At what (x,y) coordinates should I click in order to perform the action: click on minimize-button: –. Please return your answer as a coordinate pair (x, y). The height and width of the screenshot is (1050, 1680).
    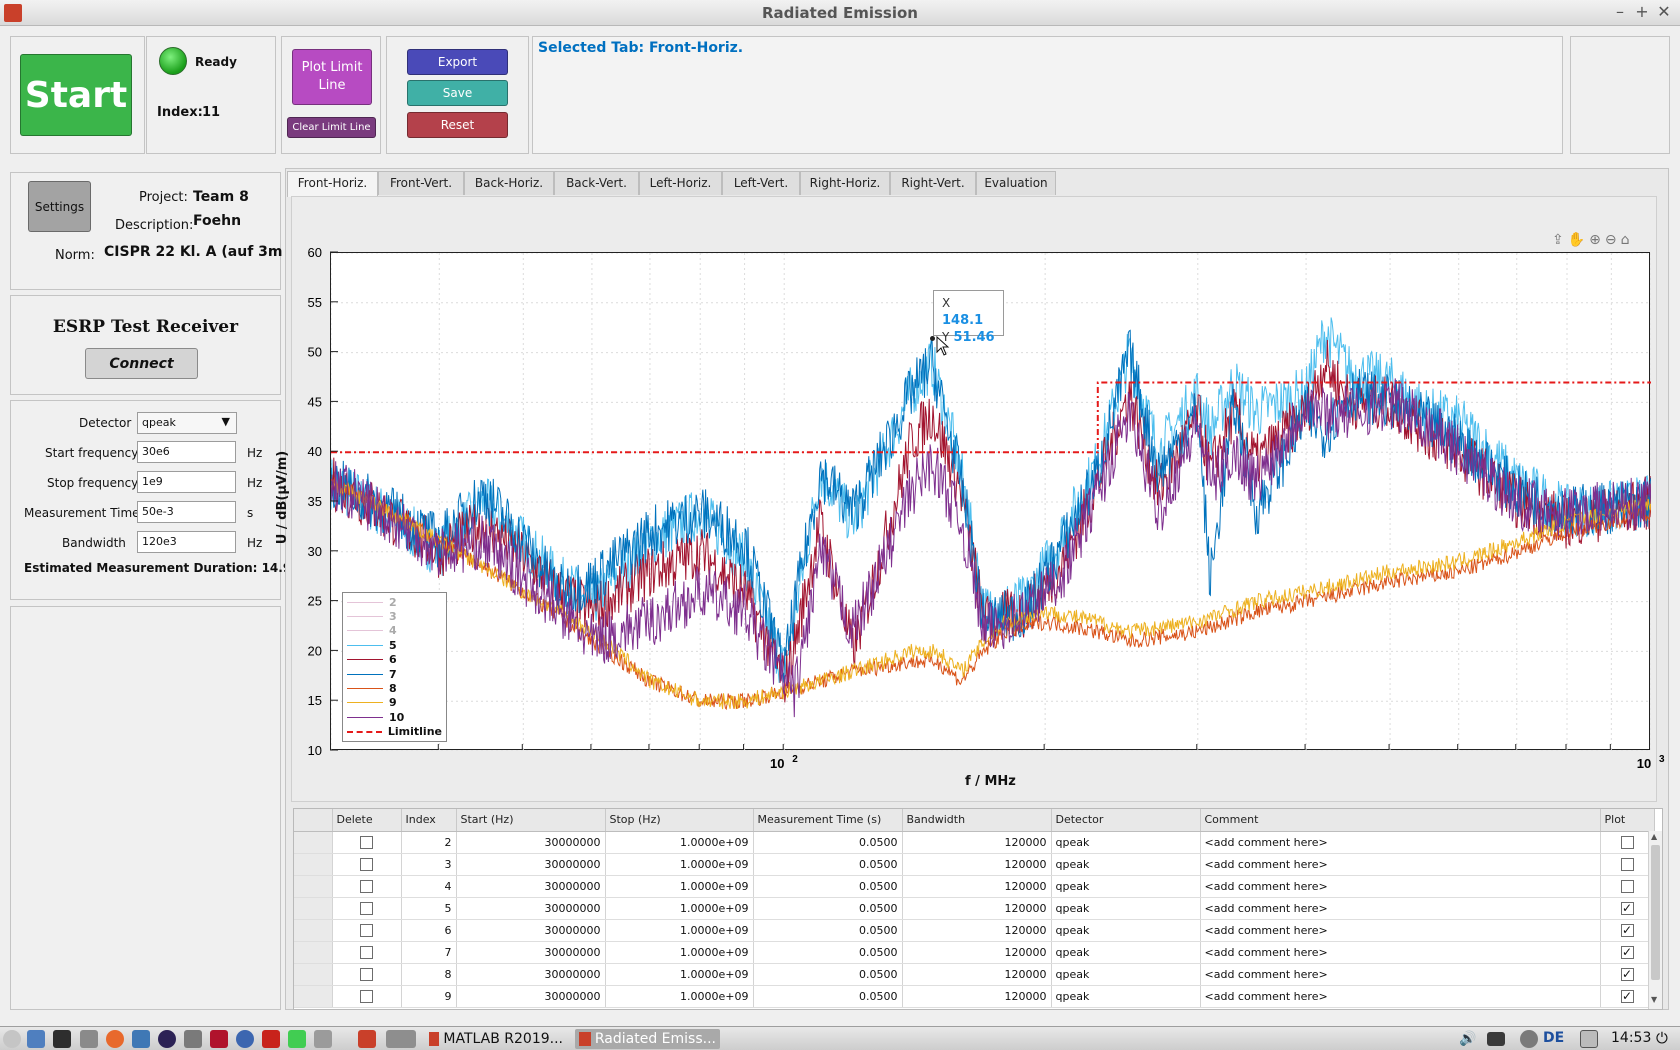
    Looking at the image, I should click on (1620, 12).